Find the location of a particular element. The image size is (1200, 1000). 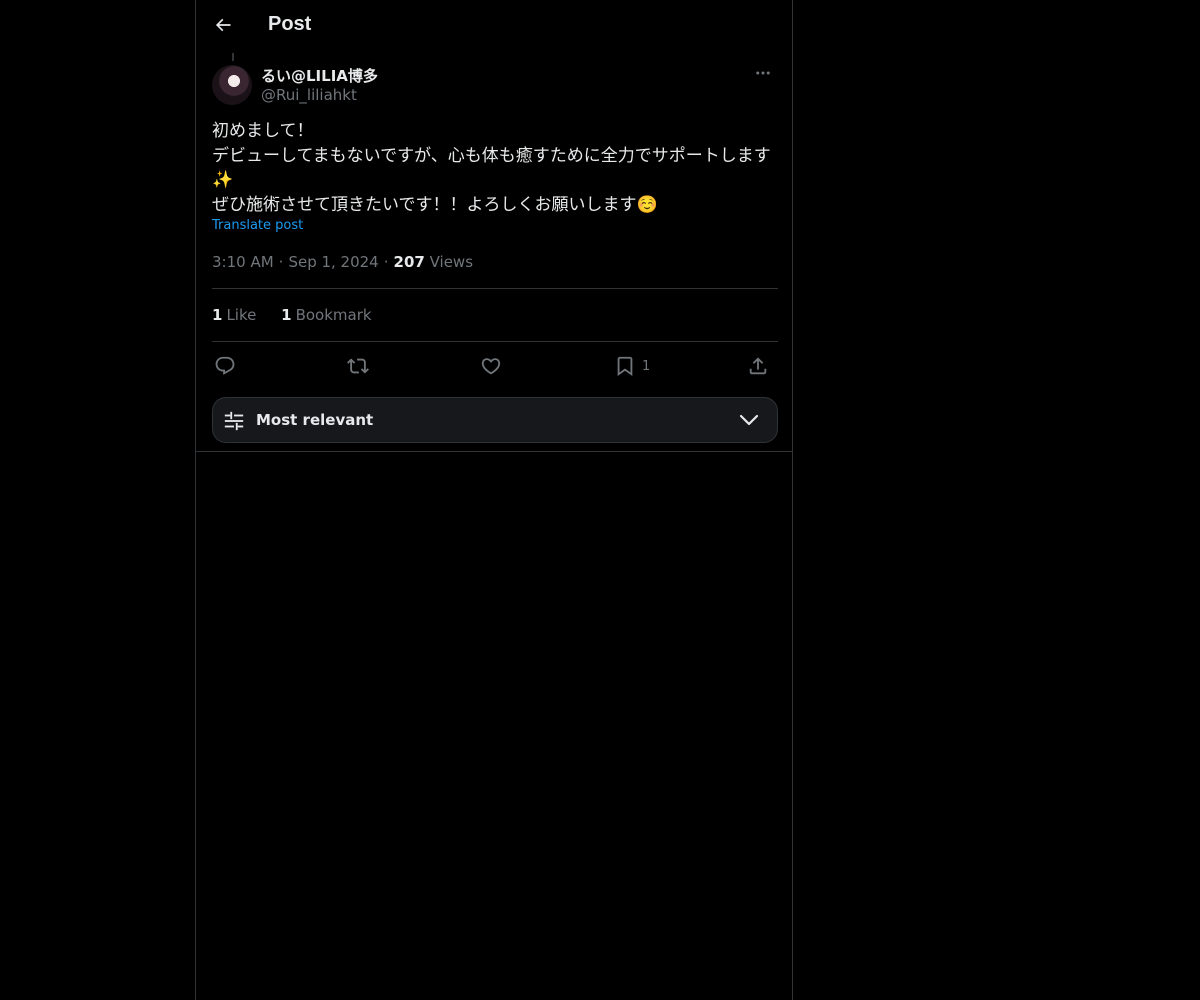

post-author-row: るい@LILIA博多 @Rui_liliahkt is located at coordinates (495, 86).